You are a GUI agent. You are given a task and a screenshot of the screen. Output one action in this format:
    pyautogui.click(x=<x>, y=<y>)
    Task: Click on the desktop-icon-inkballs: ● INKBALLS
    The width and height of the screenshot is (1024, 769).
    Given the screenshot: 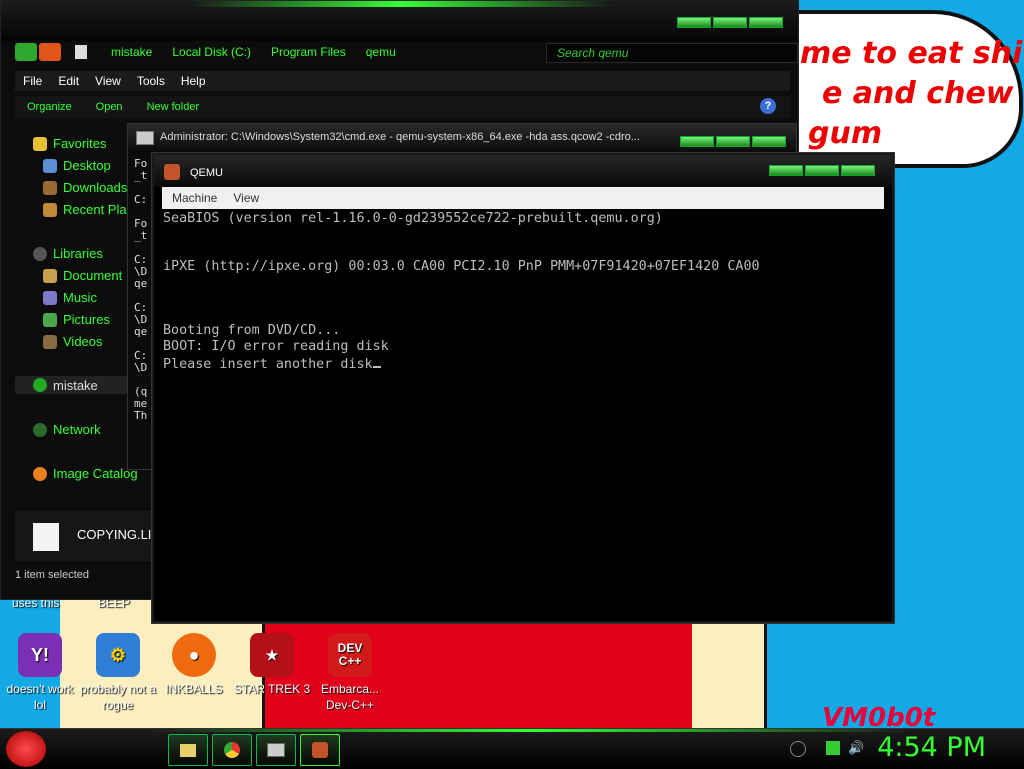 What is the action you would take?
    pyautogui.click(x=194, y=665)
    